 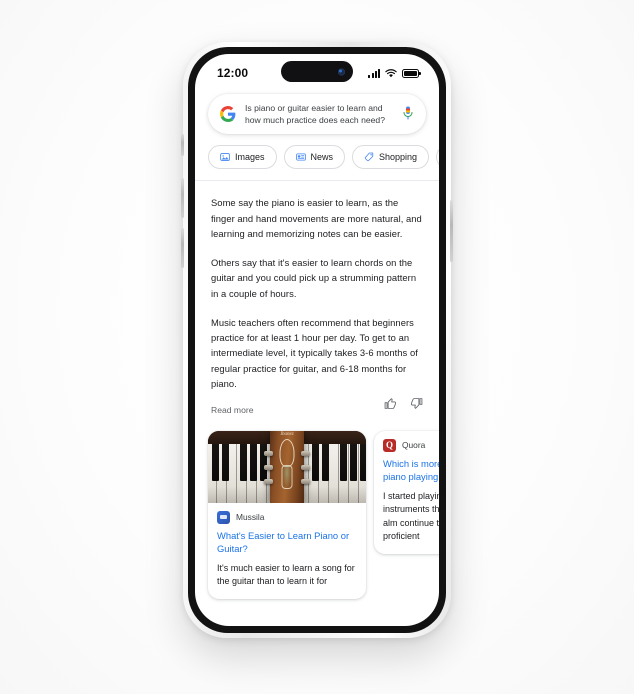 I want to click on status-bar: 12:00, so click(x=317, y=73).